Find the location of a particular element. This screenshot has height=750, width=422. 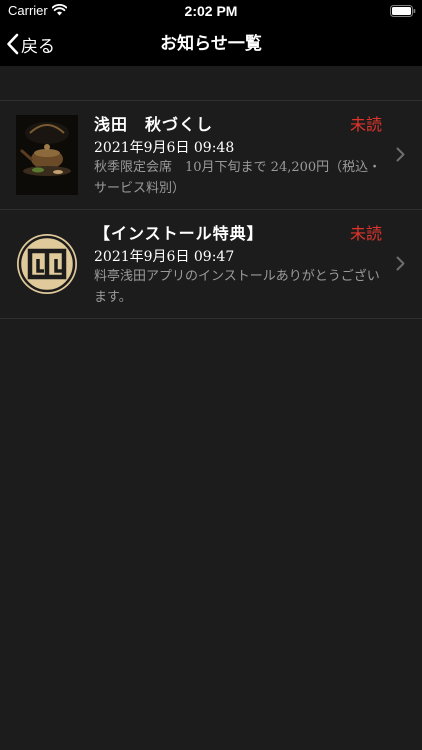

notice-body: 秋季限定会席 10月下旬まで 24,200円（税込・サービス料別） is located at coordinates (238, 178).